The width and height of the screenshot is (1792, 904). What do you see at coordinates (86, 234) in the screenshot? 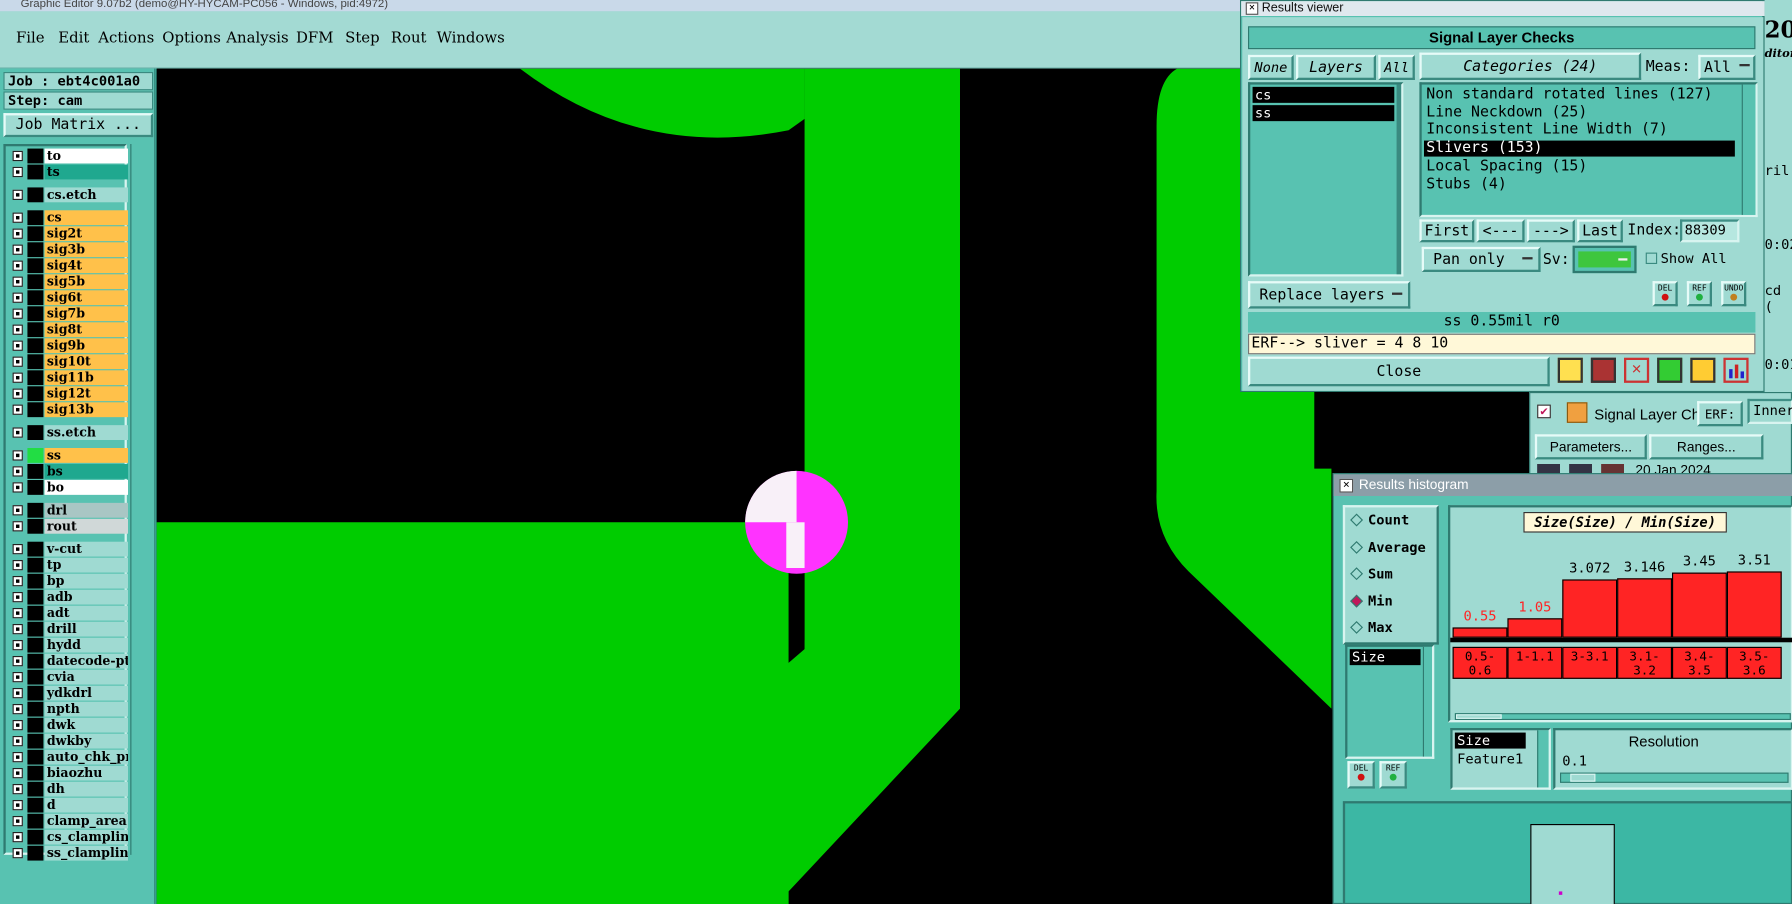
I see `layer-name: sig2t` at bounding box center [86, 234].